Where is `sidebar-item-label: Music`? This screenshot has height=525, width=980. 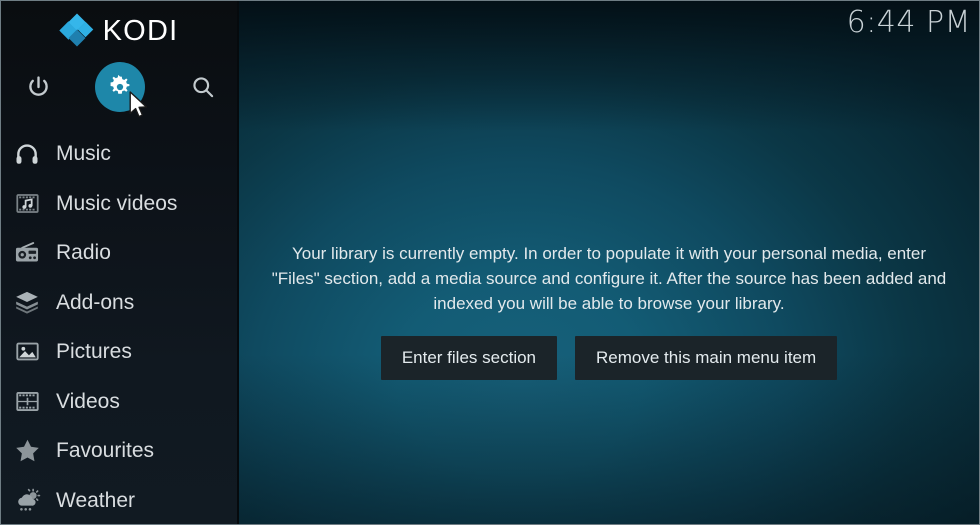 sidebar-item-label: Music is located at coordinates (83, 154).